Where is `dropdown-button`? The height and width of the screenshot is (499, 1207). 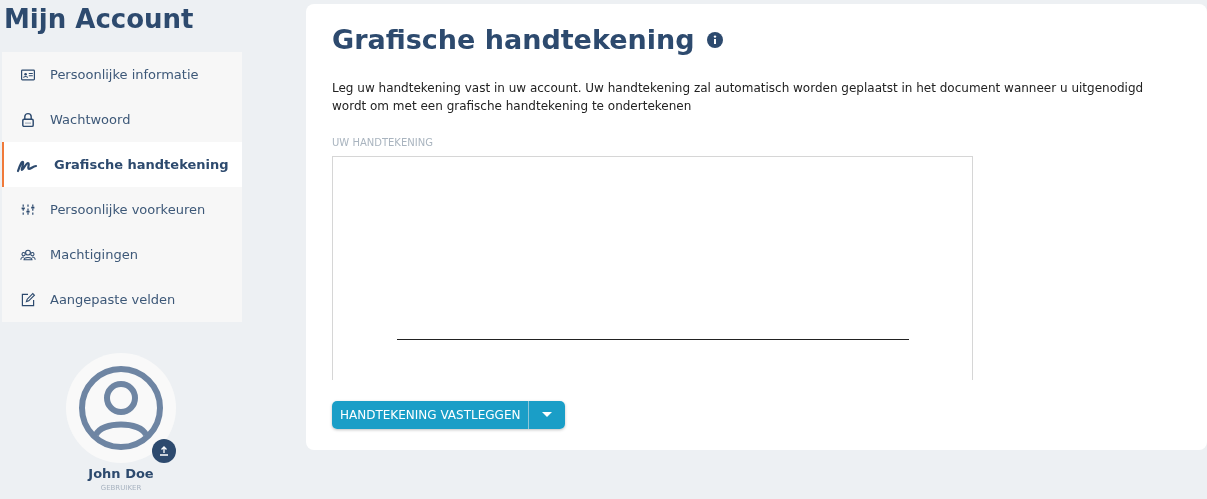
dropdown-button is located at coordinates (547, 415).